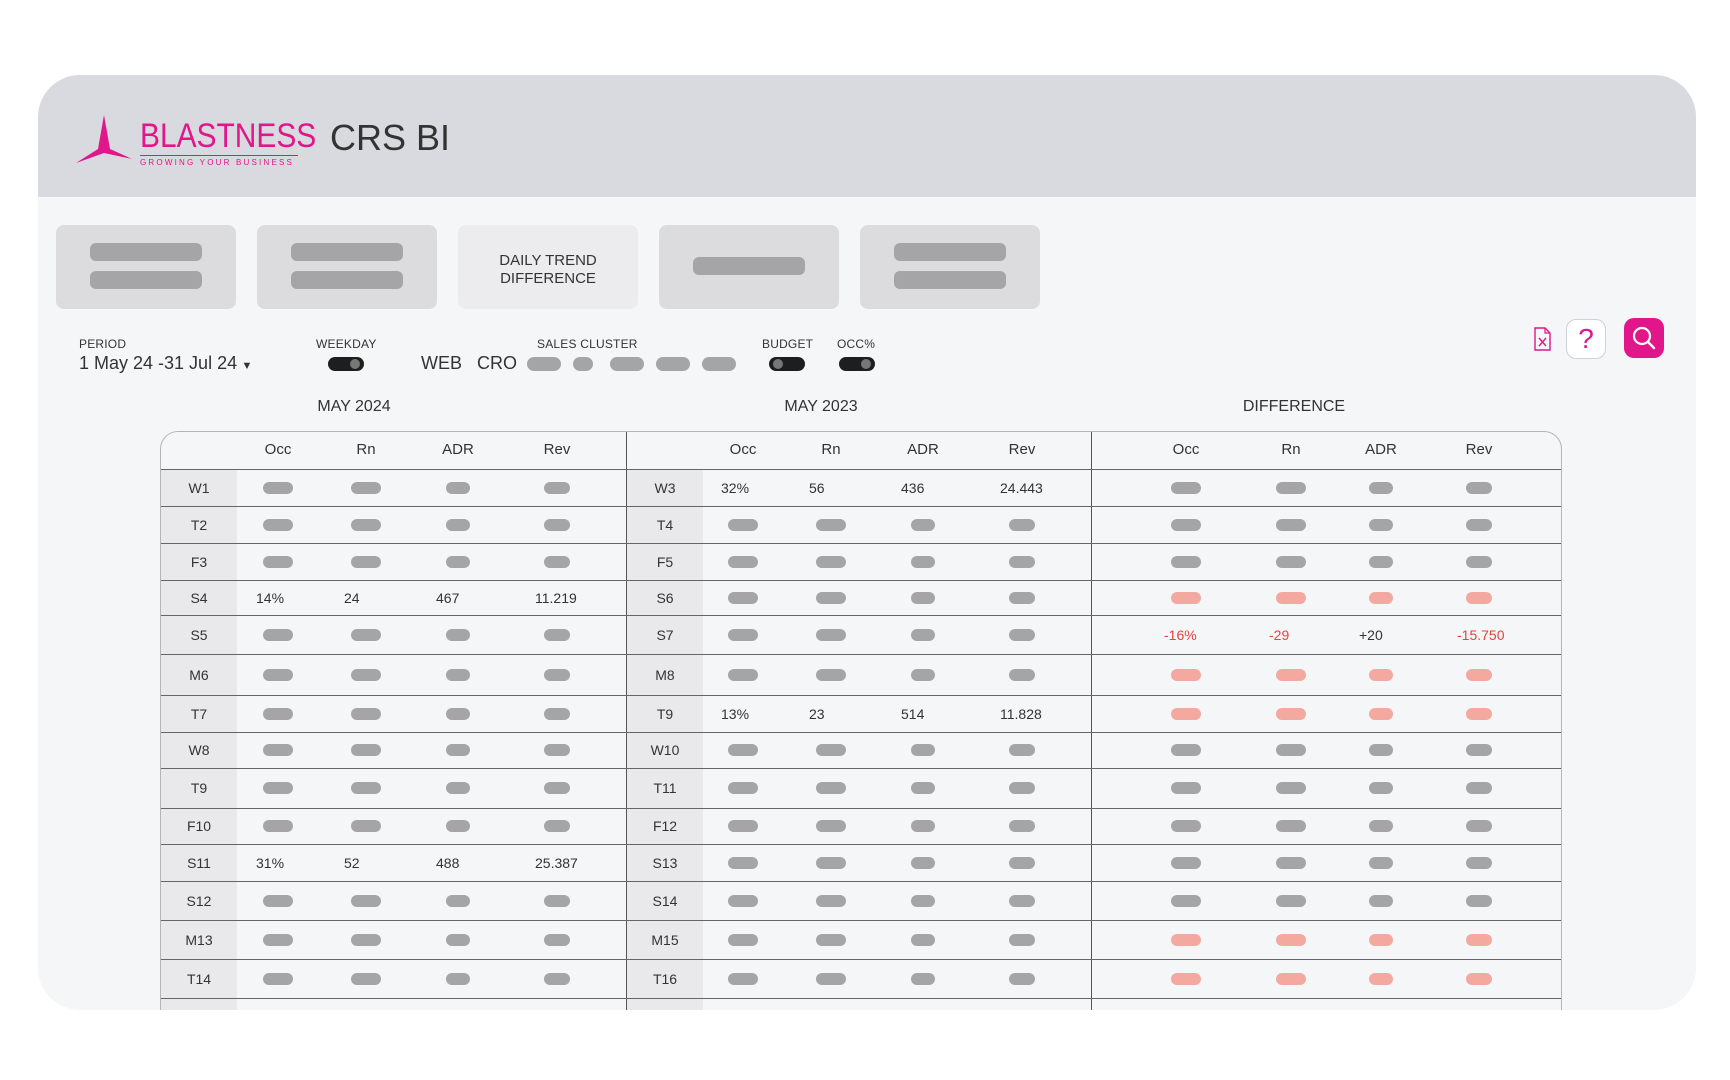  What do you see at coordinates (665, 524) in the screenshot?
I see `day-label: T4` at bounding box center [665, 524].